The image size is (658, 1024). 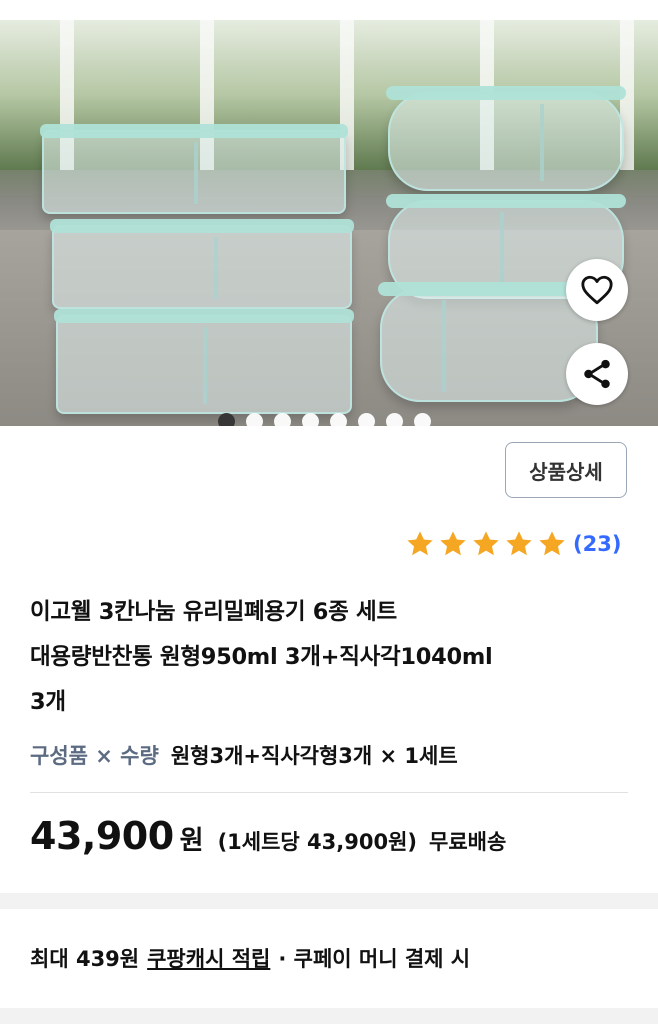 What do you see at coordinates (85, 959) in the screenshot?
I see `cash-prefix: 최대 439원` at bounding box center [85, 959].